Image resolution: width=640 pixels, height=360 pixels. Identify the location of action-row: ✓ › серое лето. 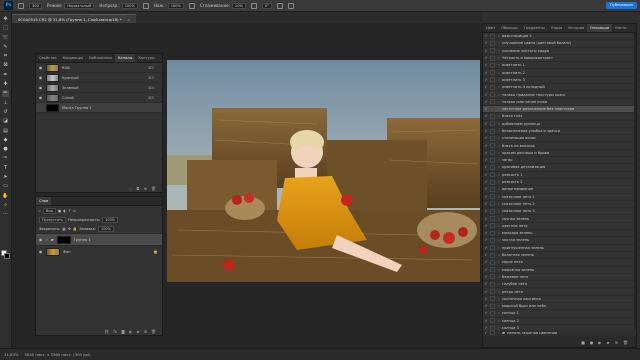
(559, 263).